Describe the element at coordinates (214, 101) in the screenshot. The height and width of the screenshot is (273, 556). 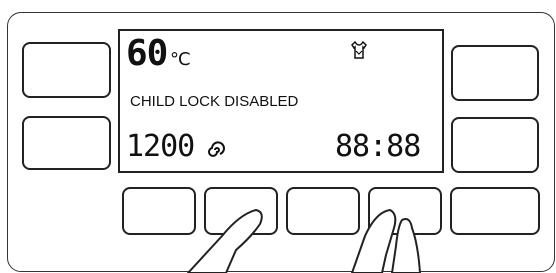
I see `child-lock-message: CHILD LOCK DISABLED` at that location.